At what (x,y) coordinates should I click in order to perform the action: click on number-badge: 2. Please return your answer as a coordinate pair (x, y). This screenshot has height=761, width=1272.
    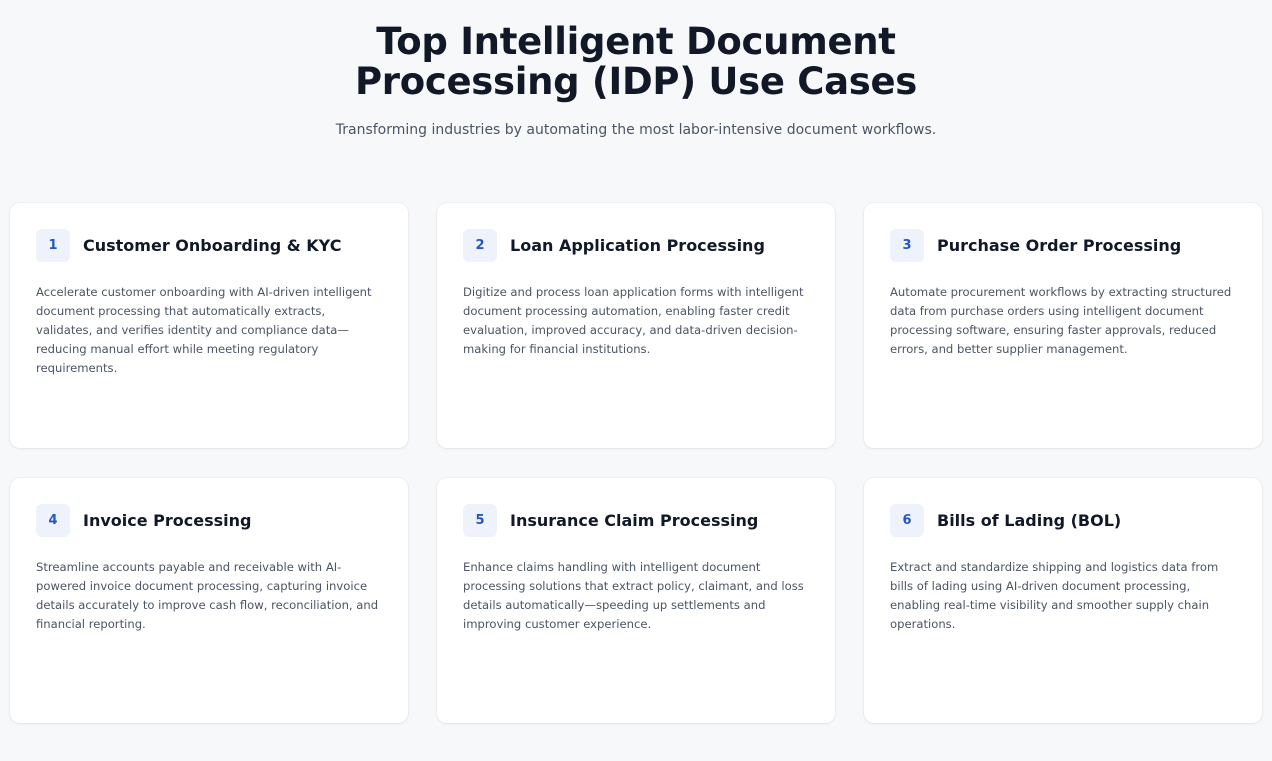
    Looking at the image, I should click on (480, 245).